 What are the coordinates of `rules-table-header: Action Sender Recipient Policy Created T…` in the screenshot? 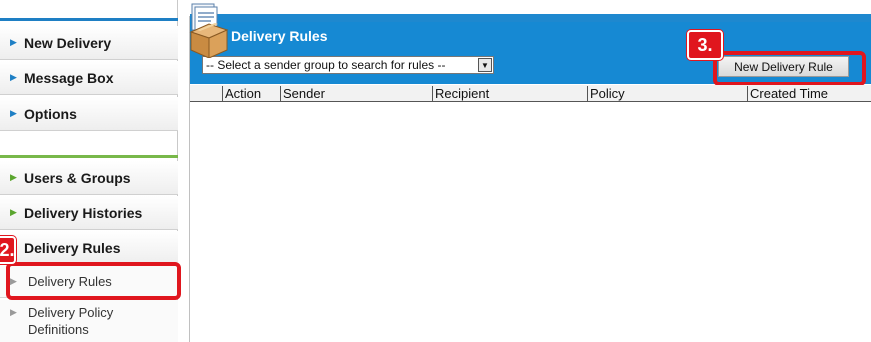 It's located at (530, 93).